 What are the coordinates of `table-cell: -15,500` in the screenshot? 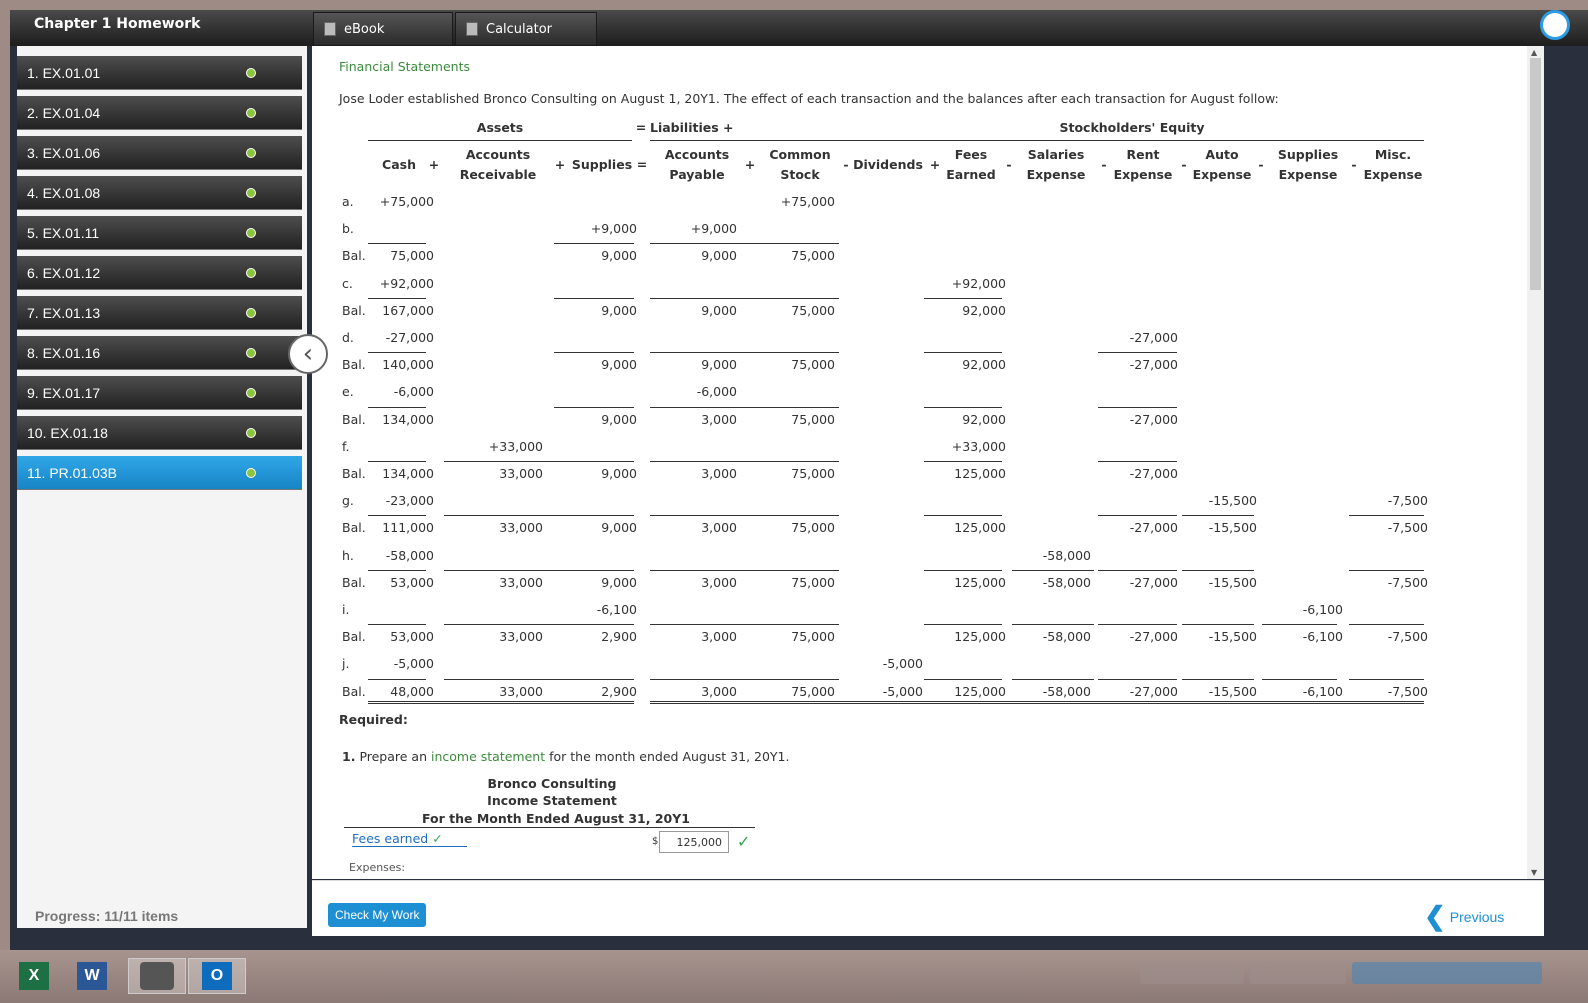 It's located at (1232, 582).